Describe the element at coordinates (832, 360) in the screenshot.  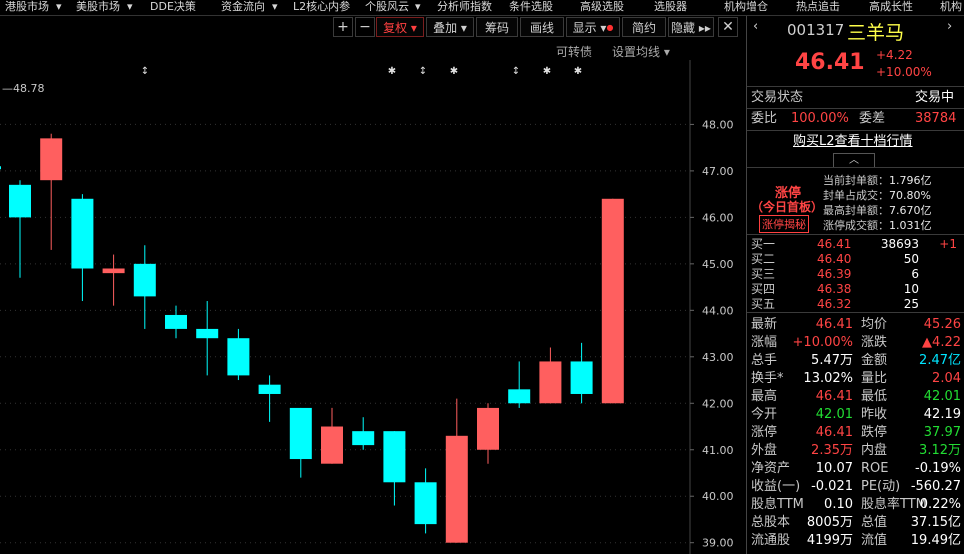
I see `stat-value: 5.47万` at that location.